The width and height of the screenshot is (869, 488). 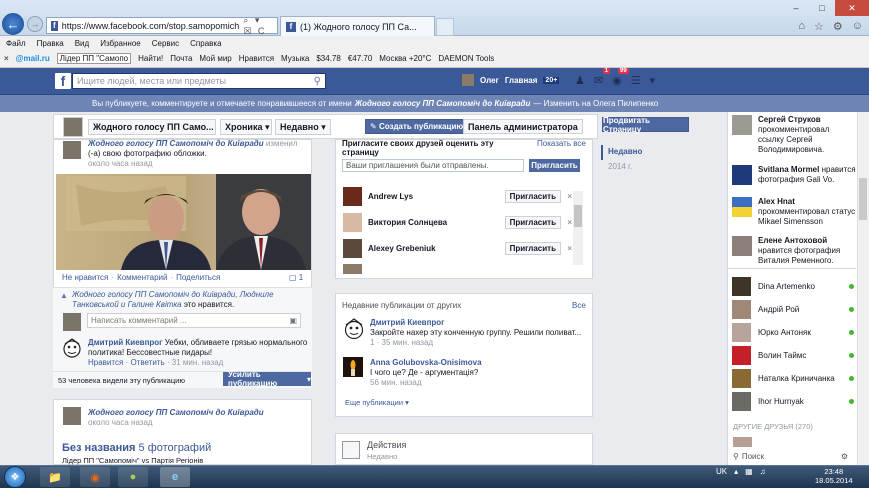 I want to click on comment-reply-link: Ответить, so click(x=147, y=362).